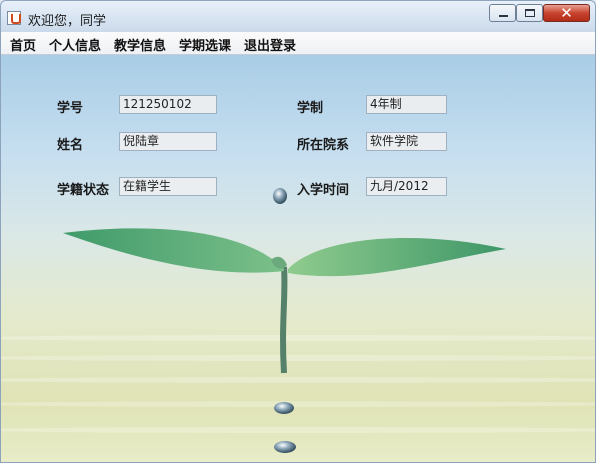 This screenshot has height=463, width=596. Describe the element at coordinates (168, 141) in the screenshot. I see `name-field: 倪陆章` at that location.